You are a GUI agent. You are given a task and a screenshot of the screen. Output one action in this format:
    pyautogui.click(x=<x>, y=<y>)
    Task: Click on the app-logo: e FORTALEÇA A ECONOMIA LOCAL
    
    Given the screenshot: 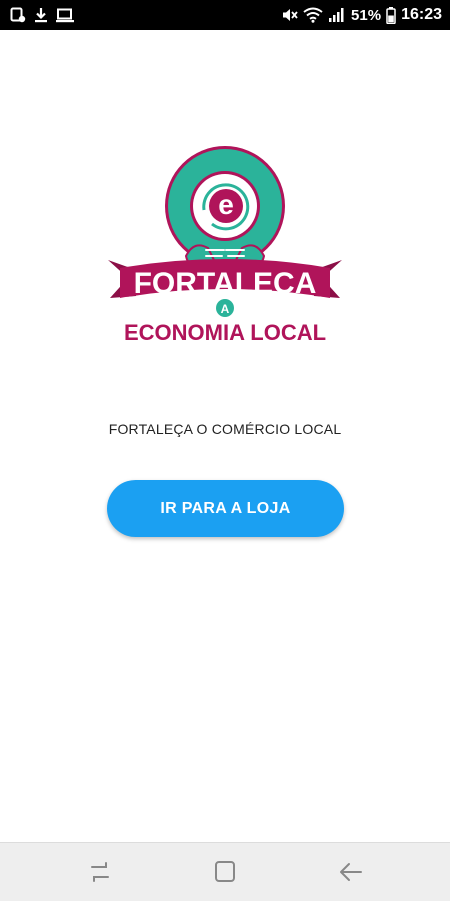 What is the action you would take?
    pyautogui.click(x=225, y=246)
    